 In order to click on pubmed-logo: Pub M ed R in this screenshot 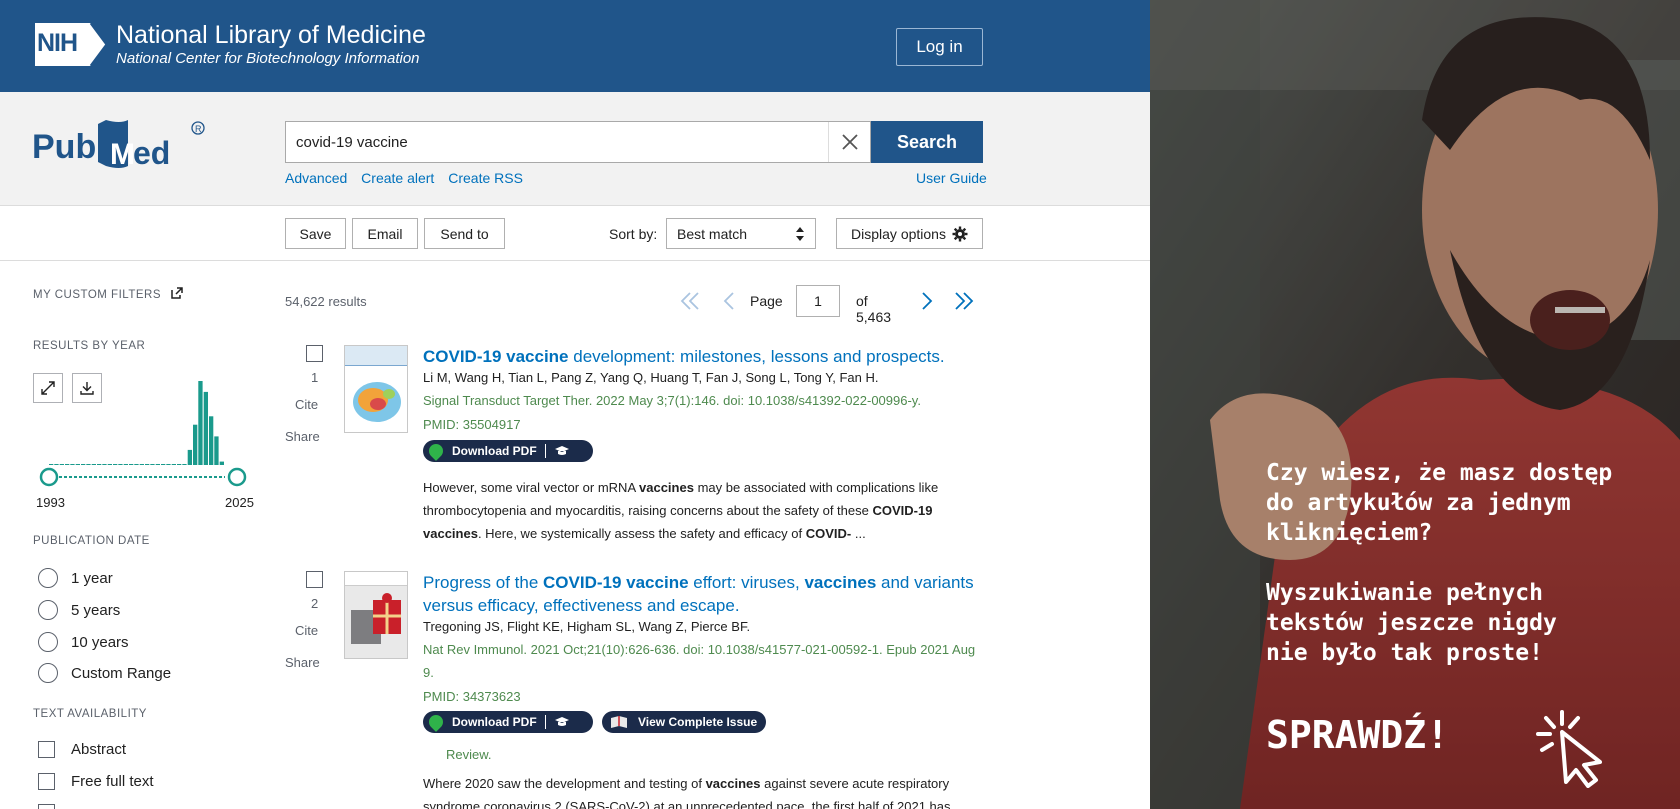, I will do `click(122, 144)`.